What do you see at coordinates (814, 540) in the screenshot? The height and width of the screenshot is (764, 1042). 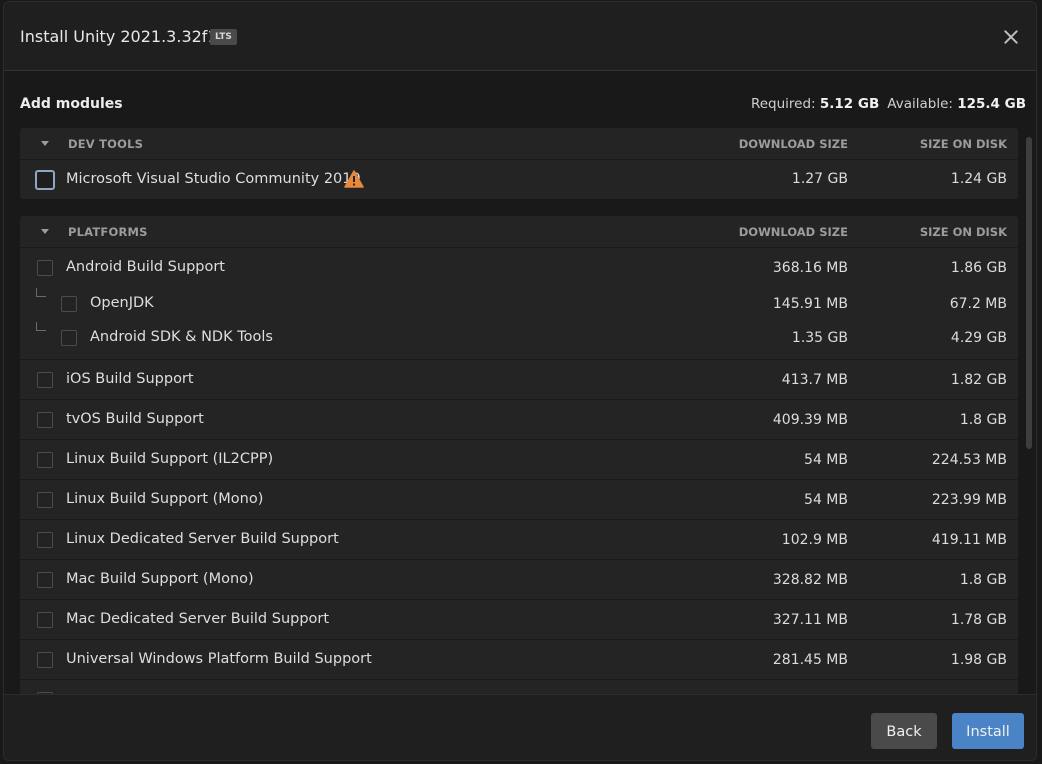 I see `download-size: 102.9 MB` at bounding box center [814, 540].